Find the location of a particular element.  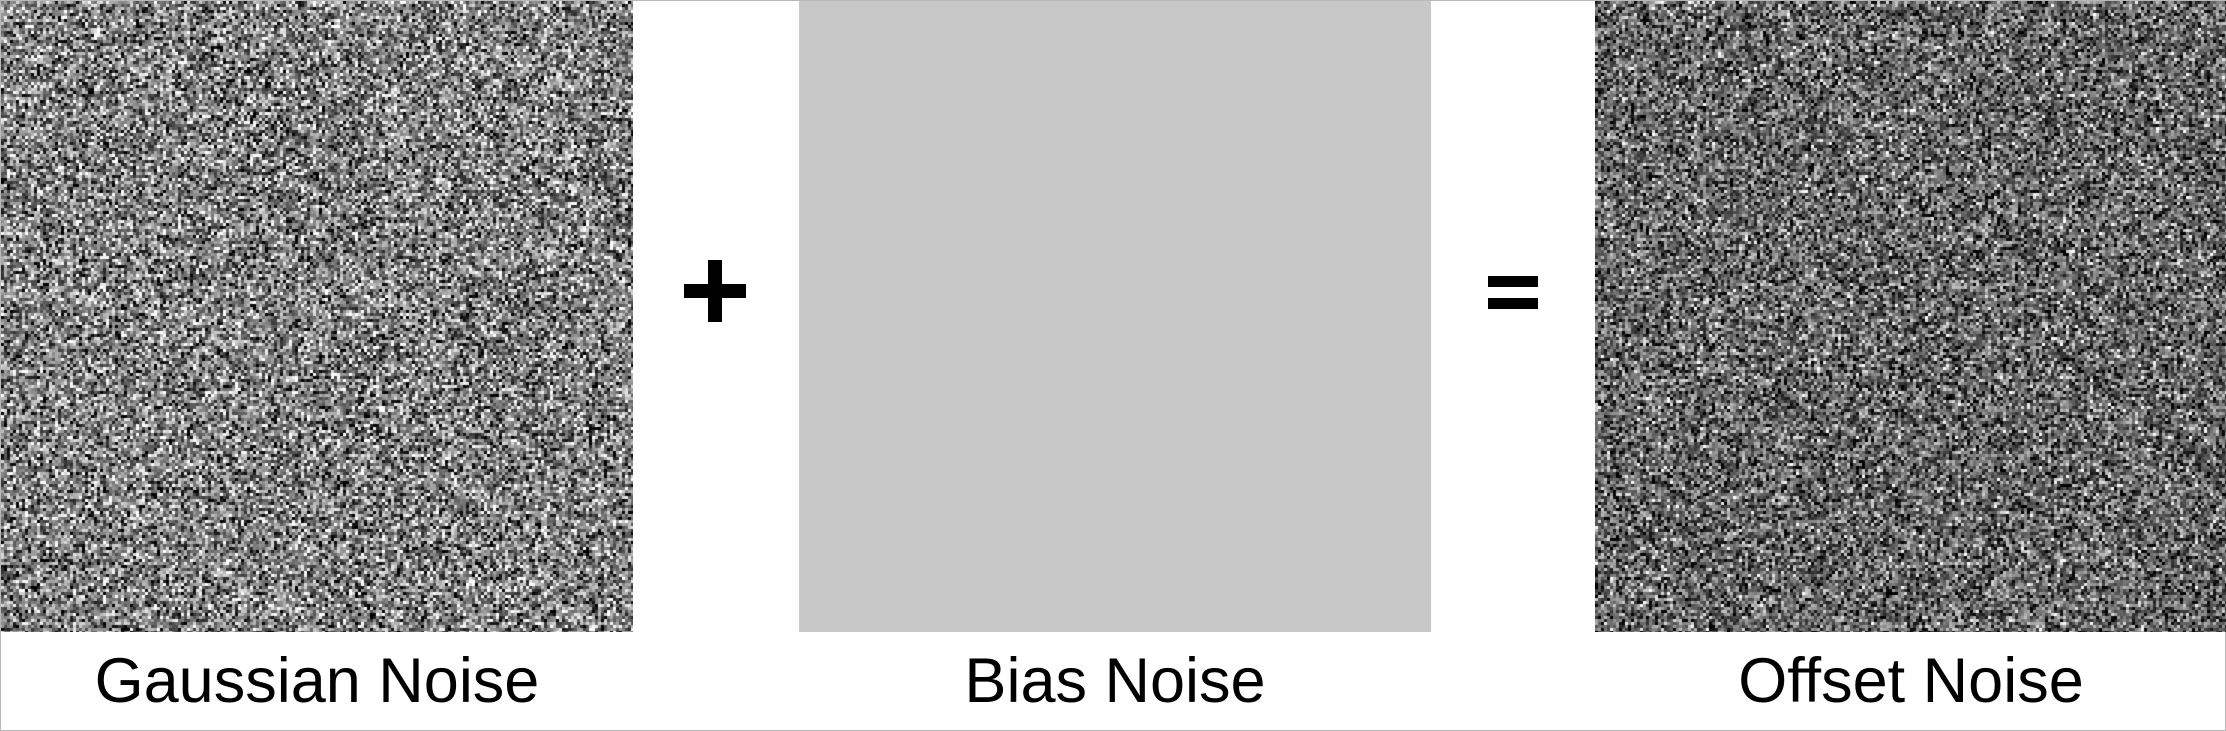

equals-sign-graphic is located at coordinates (1513, 292).